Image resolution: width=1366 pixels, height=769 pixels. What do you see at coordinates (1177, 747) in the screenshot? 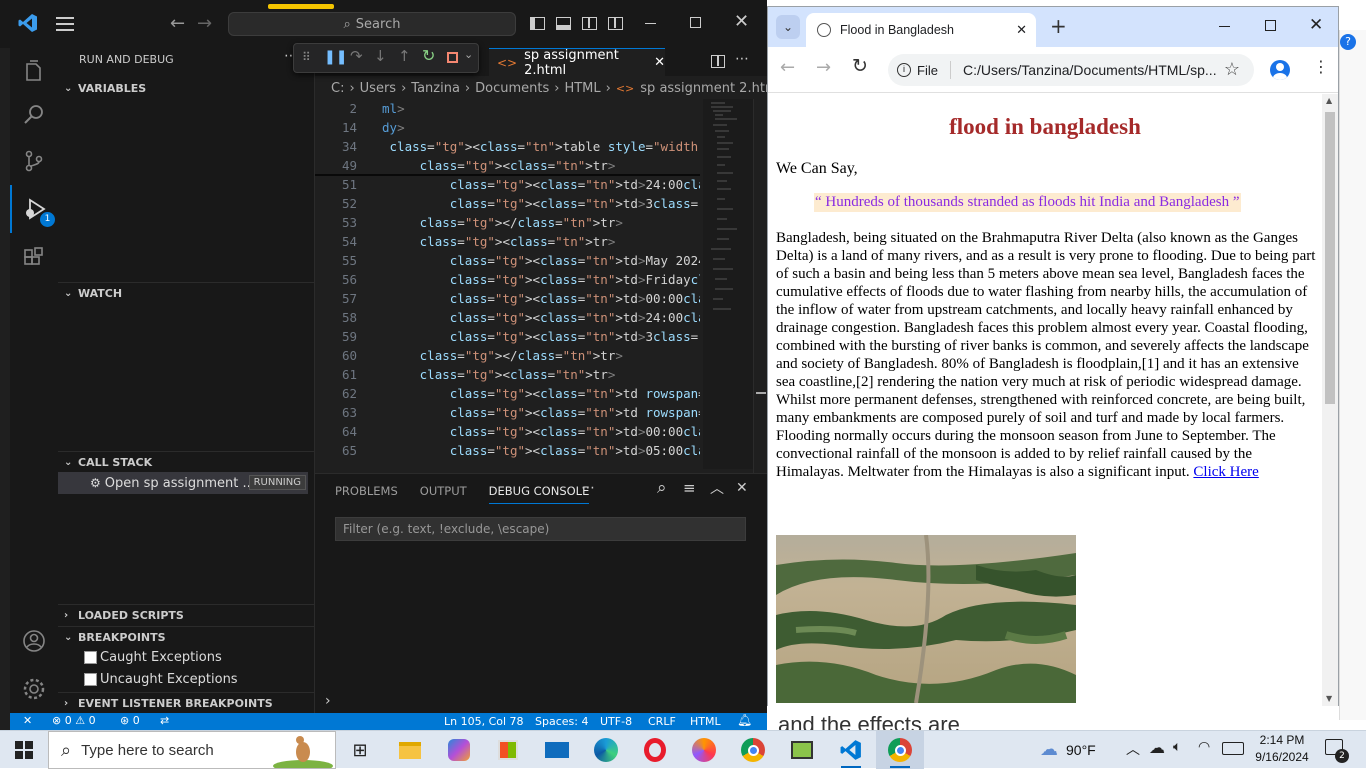
I see `volume-icon: 🔈︎` at bounding box center [1177, 747].